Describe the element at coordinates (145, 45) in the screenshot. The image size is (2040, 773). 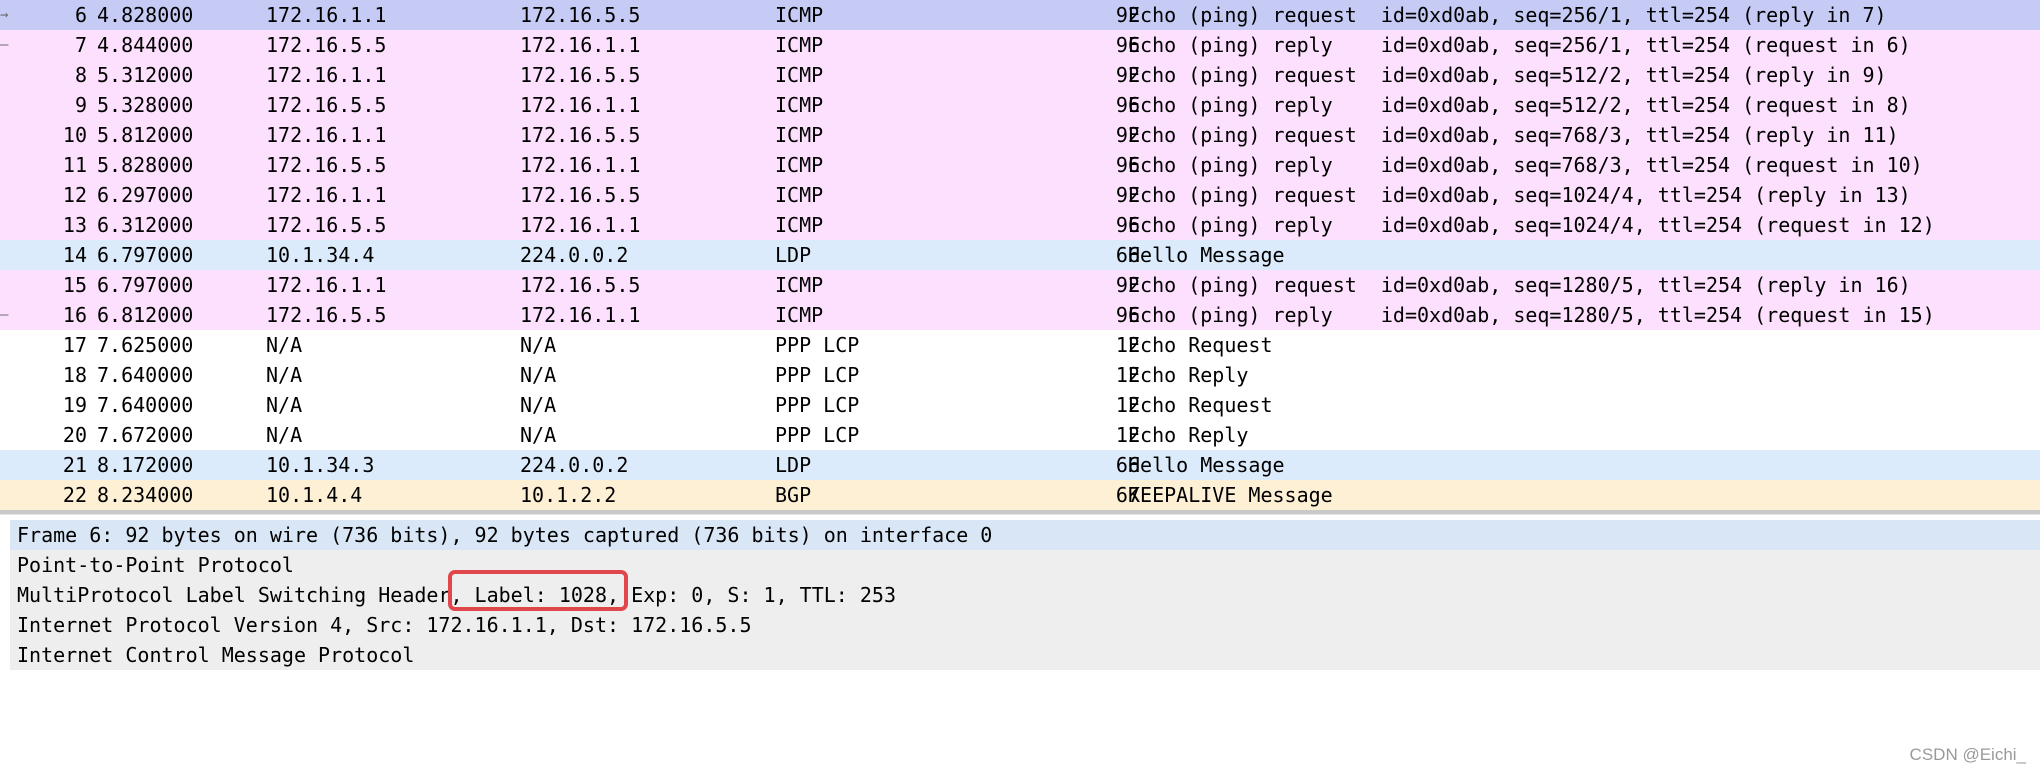
I see `packet-time: 4.844000` at that location.